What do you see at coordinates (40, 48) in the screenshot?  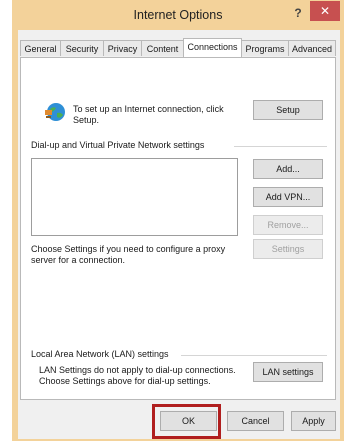 I see `tab-general: General` at bounding box center [40, 48].